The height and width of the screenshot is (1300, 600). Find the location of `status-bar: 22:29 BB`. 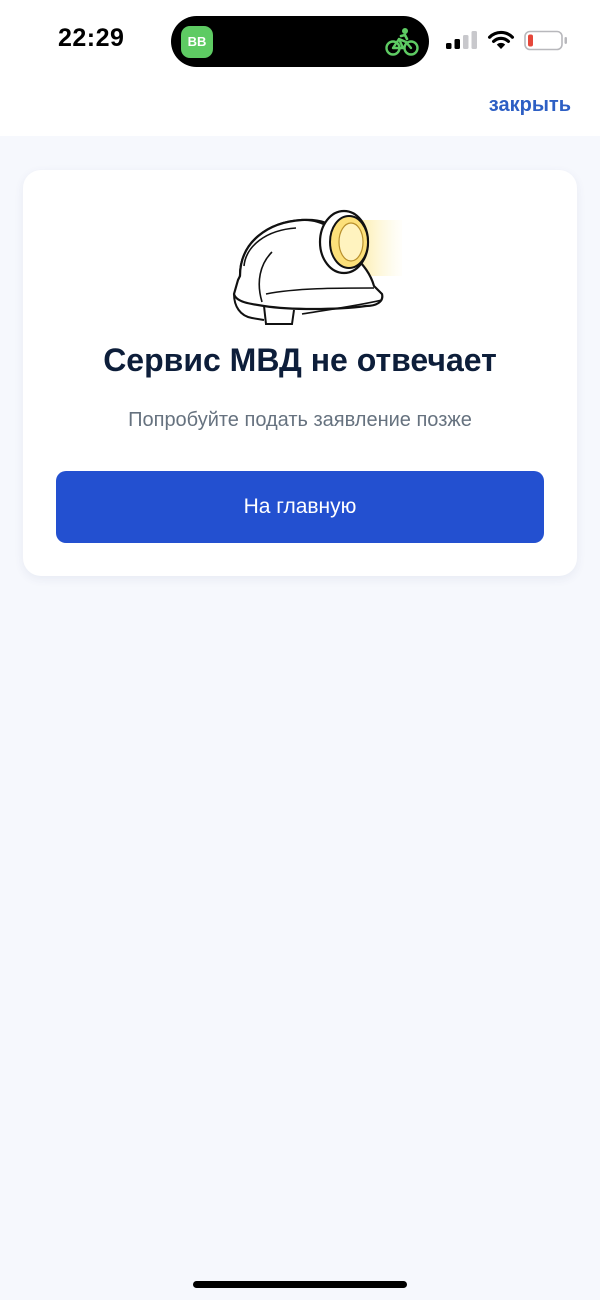

status-bar: 22:29 BB is located at coordinates (300, 41).